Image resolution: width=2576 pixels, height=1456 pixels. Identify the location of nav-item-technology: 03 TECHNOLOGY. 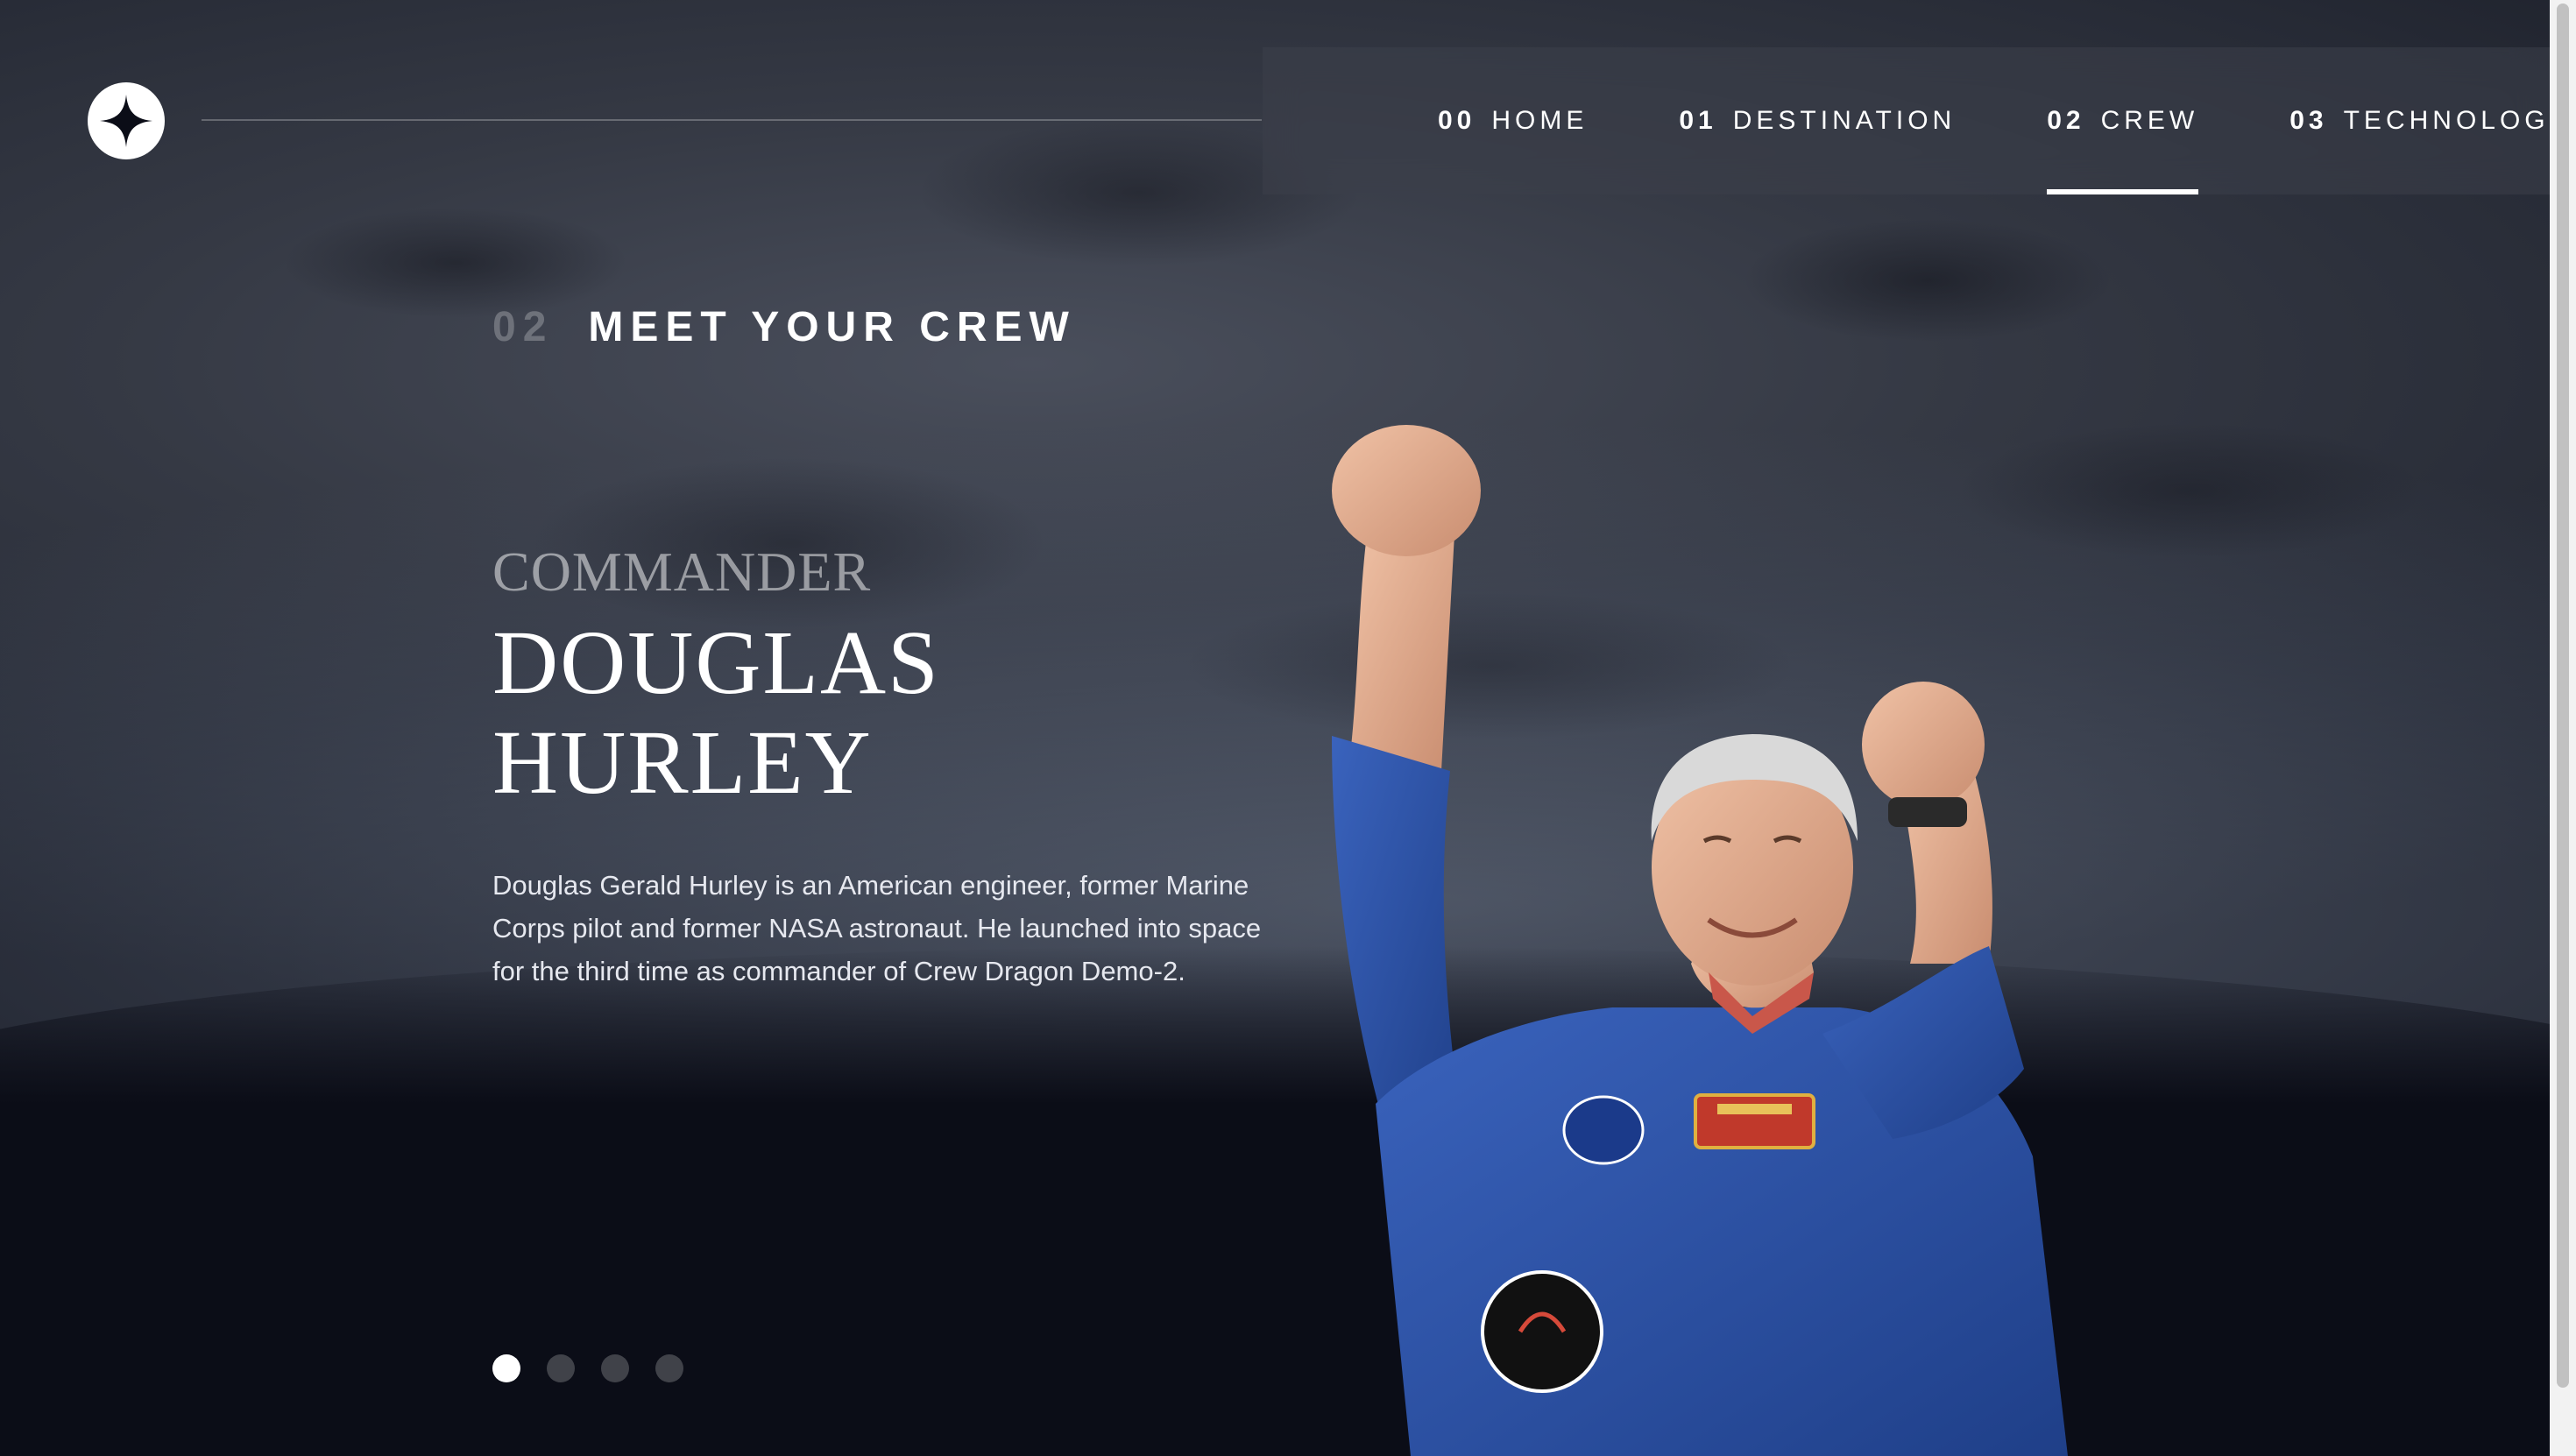
(2430, 121).